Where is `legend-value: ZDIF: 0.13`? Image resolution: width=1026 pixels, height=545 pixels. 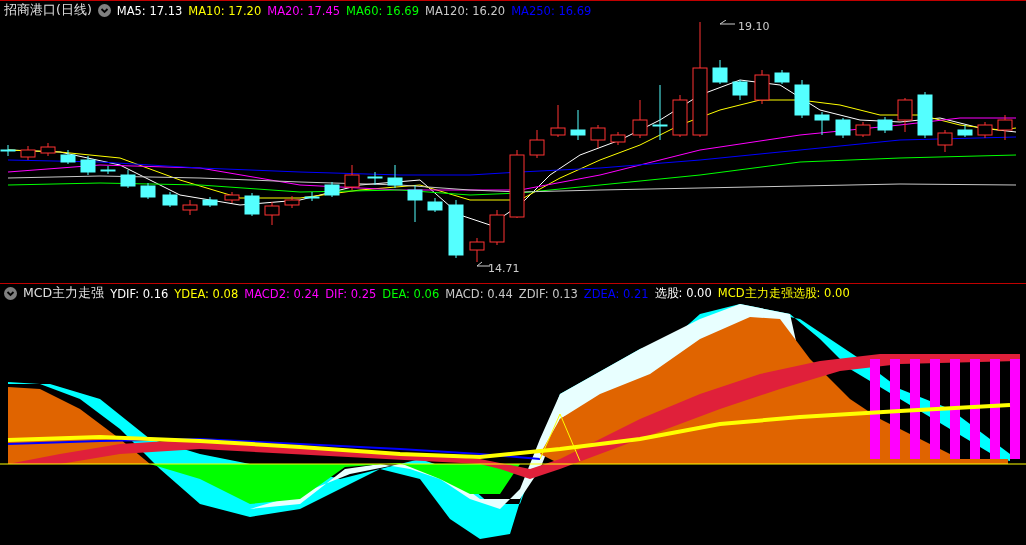 legend-value: ZDIF: 0.13 is located at coordinates (548, 293).